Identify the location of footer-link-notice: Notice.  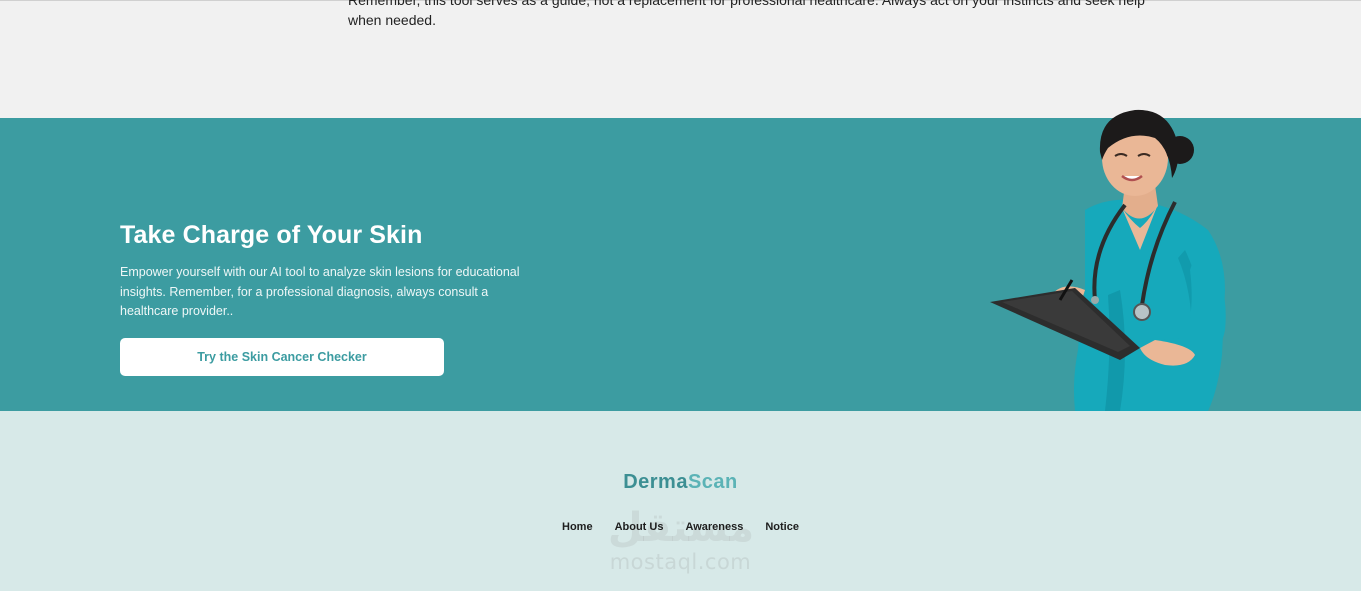
(782, 527).